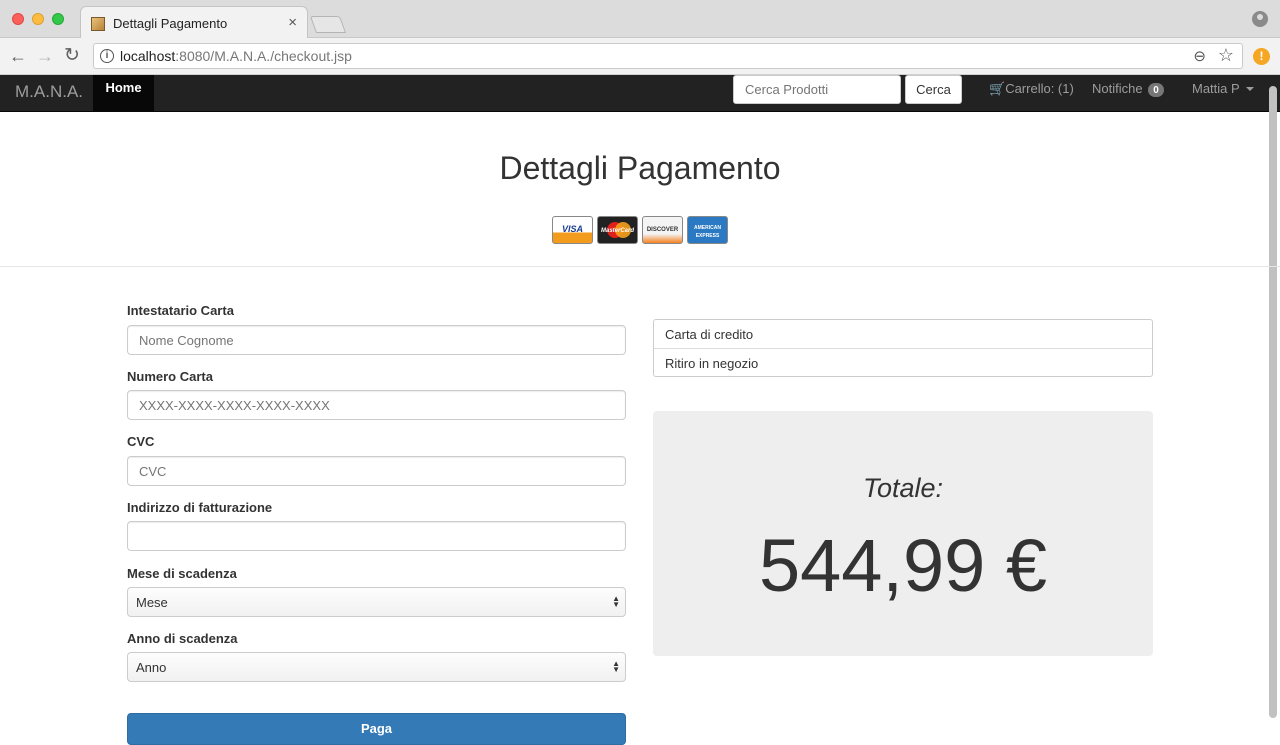  What do you see at coordinates (1216, 88) in the screenshot?
I see `user-name: Mattia P` at bounding box center [1216, 88].